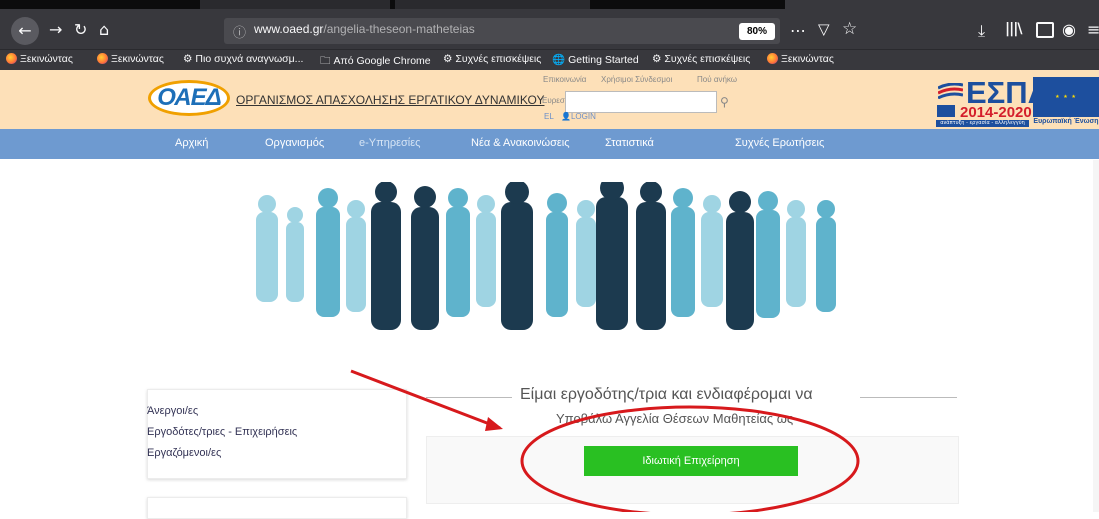 This screenshot has width=1099, height=519. What do you see at coordinates (666, 394) in the screenshot?
I see `page-heading: Είμαι εργοδότης/τρια και ενδιαφέρομαι να` at bounding box center [666, 394].